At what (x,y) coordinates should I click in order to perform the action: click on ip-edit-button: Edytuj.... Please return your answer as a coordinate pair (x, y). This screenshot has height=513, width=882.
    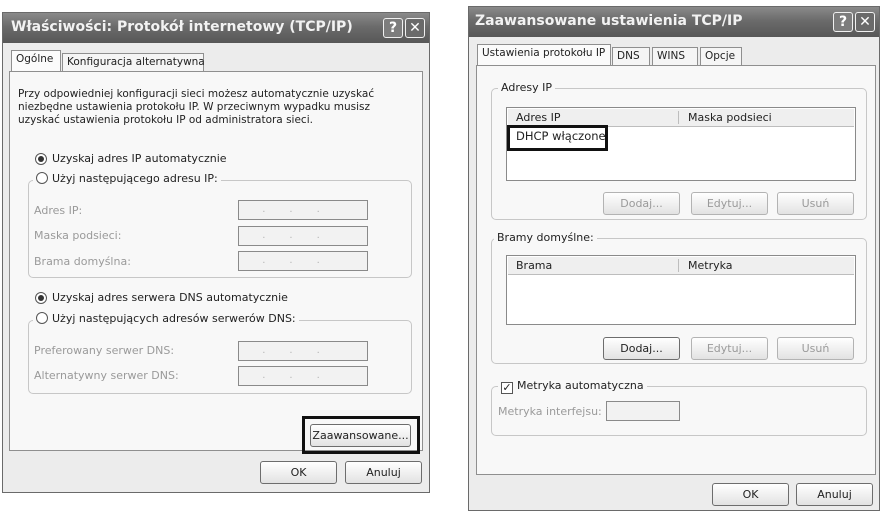
    Looking at the image, I should click on (729, 203).